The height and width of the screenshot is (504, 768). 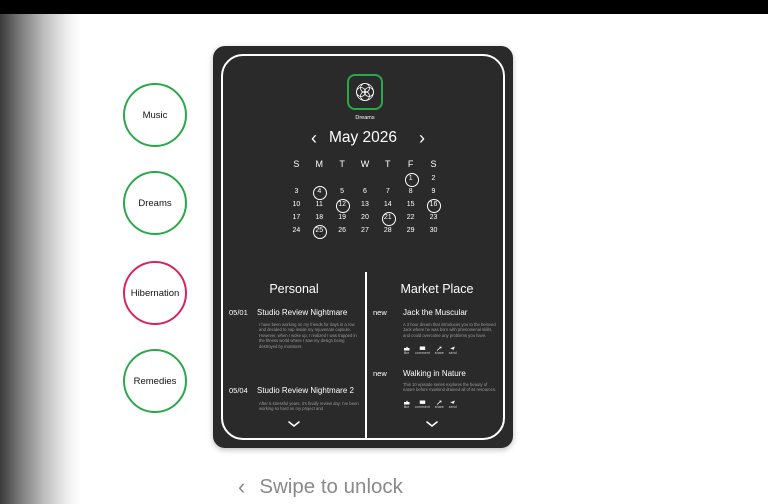 What do you see at coordinates (319, 192) in the screenshot?
I see `calendar-day: 4` at bounding box center [319, 192].